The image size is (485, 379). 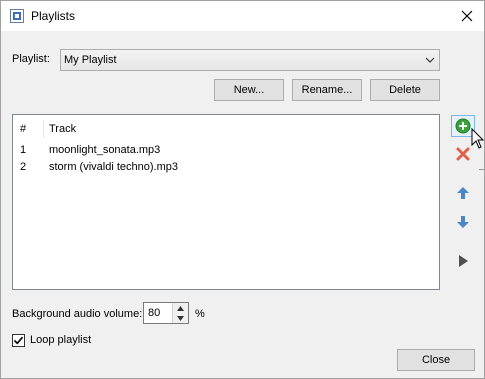 I want to click on column-header-number: #, so click(x=23, y=129).